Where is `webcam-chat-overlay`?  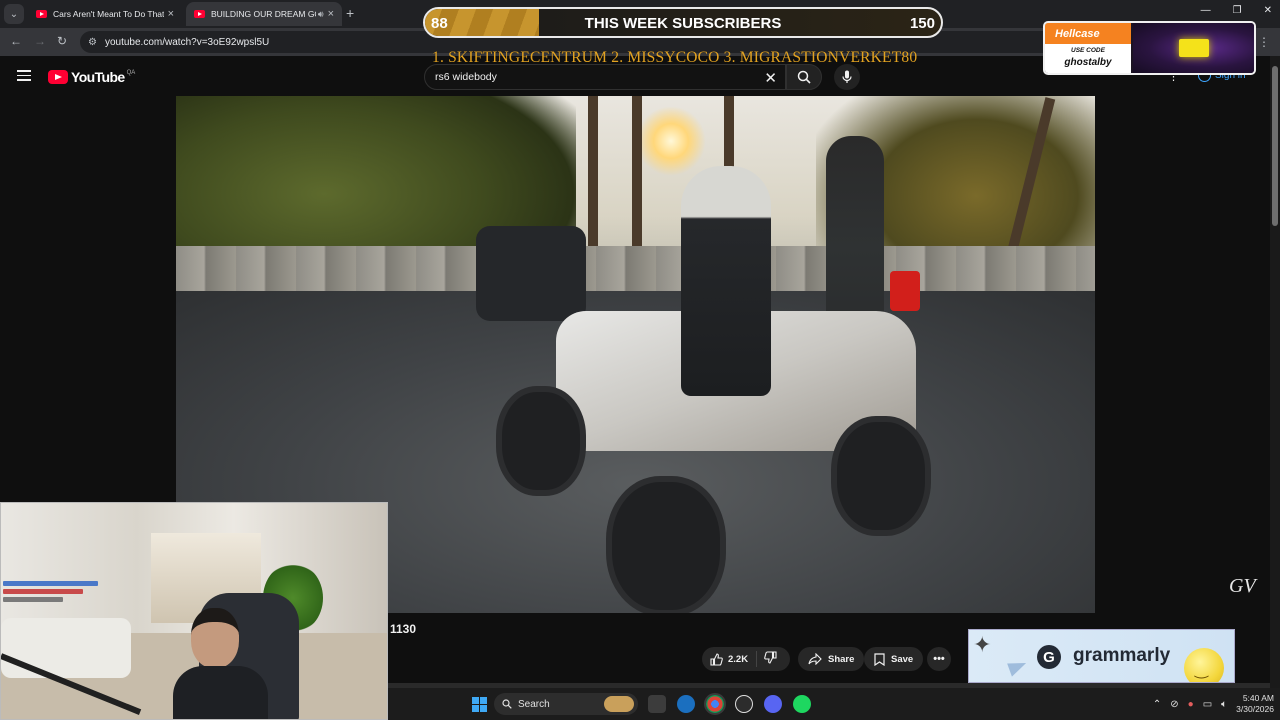
webcam-chat-overlay is located at coordinates (58, 593).